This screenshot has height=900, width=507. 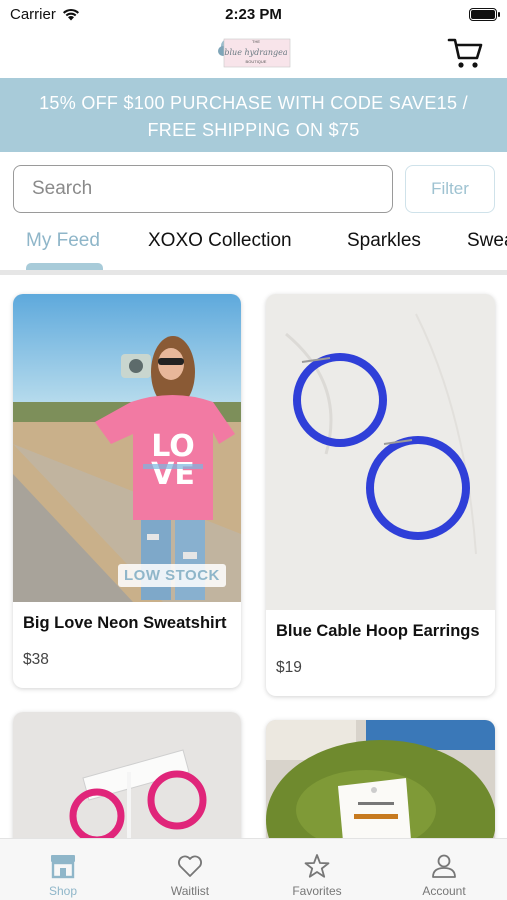 I want to click on battery-icon, so click(x=484, y=14).